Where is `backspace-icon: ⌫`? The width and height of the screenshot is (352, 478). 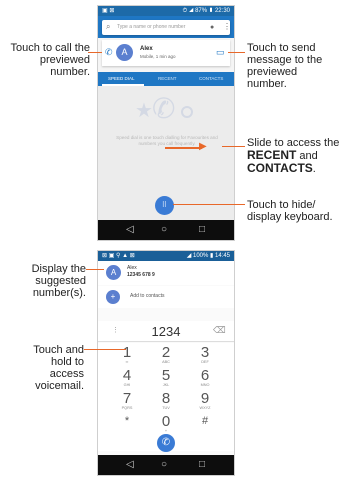 backspace-icon: ⌫ is located at coordinates (219, 330).